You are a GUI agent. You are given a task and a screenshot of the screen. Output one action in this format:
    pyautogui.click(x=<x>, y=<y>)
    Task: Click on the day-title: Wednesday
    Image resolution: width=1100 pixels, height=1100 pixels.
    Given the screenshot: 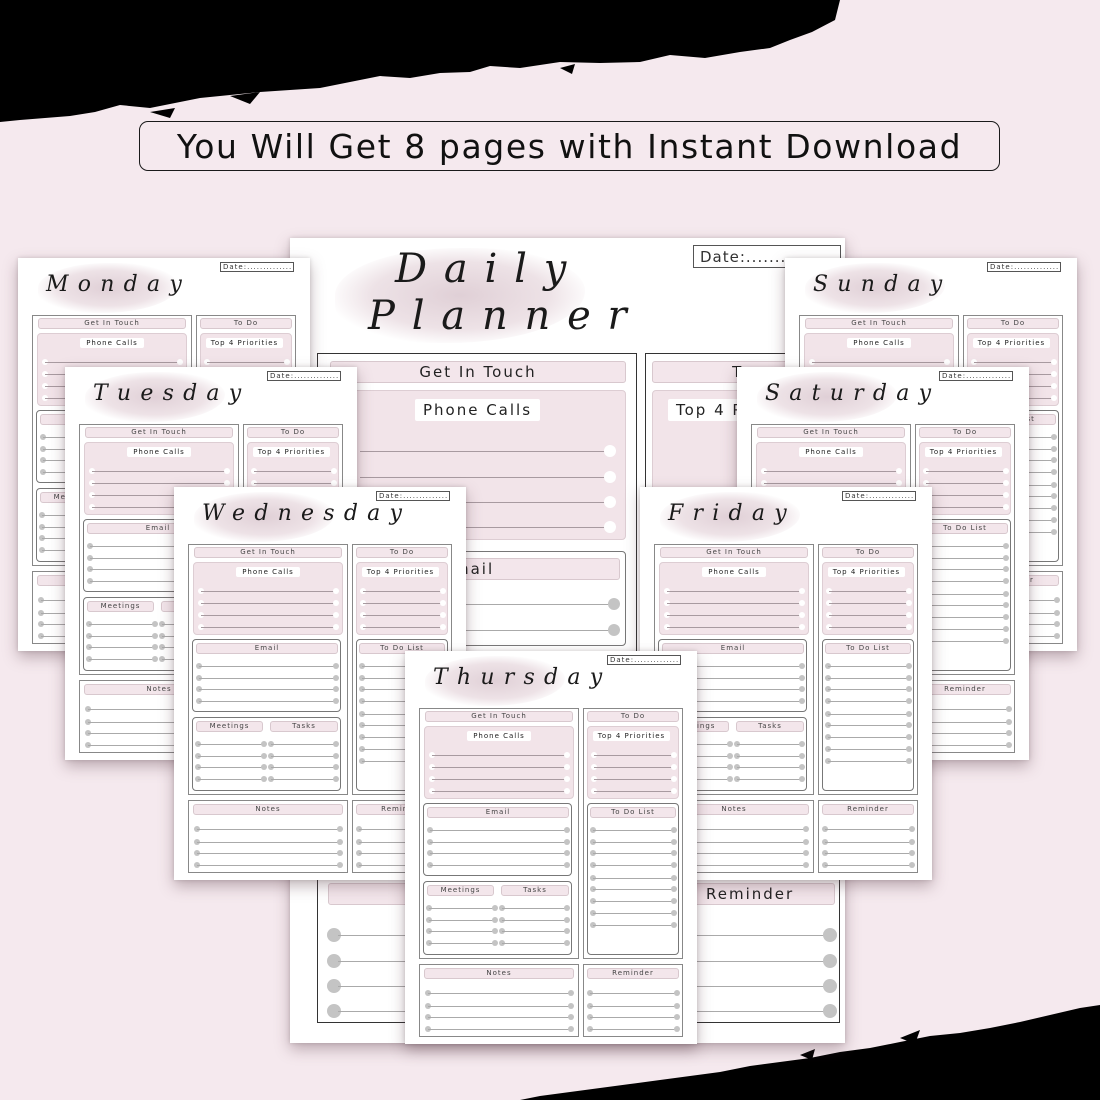 What is the action you would take?
    pyautogui.click(x=307, y=513)
    